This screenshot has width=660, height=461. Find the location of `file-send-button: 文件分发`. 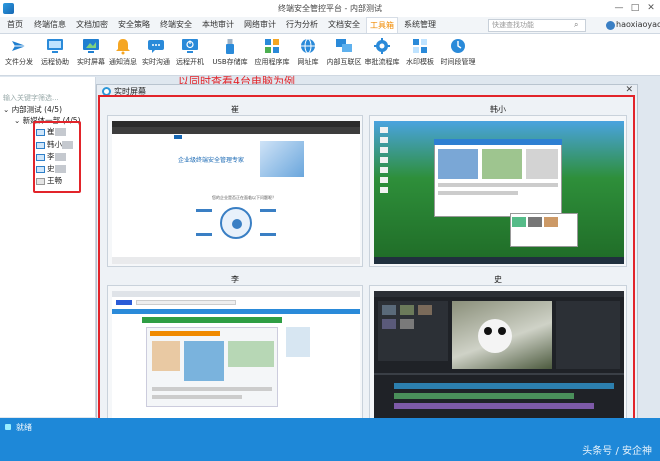

file-send-button: 文件分发 is located at coordinates (19, 55).